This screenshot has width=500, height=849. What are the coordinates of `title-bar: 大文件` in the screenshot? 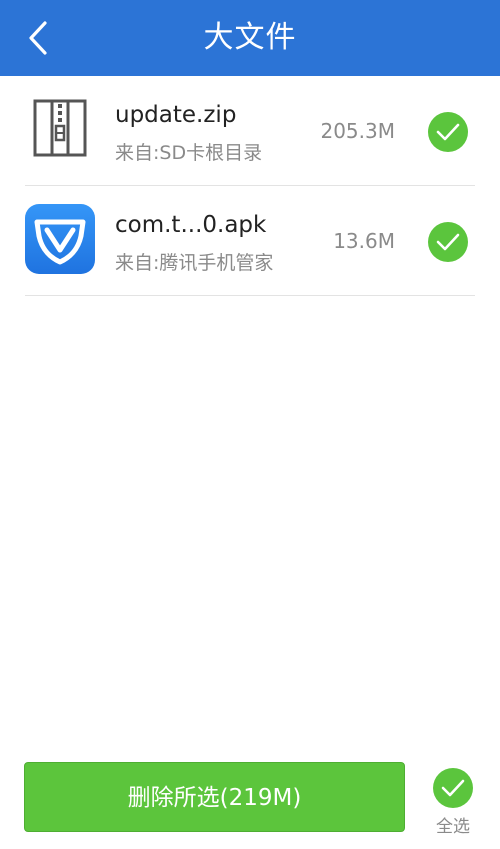 It's located at (250, 38).